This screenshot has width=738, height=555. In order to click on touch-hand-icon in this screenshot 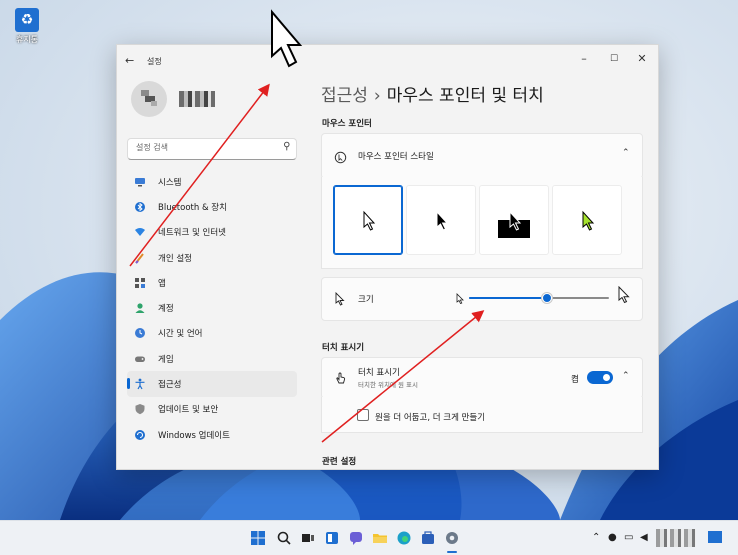, I will do `click(340, 379)`.